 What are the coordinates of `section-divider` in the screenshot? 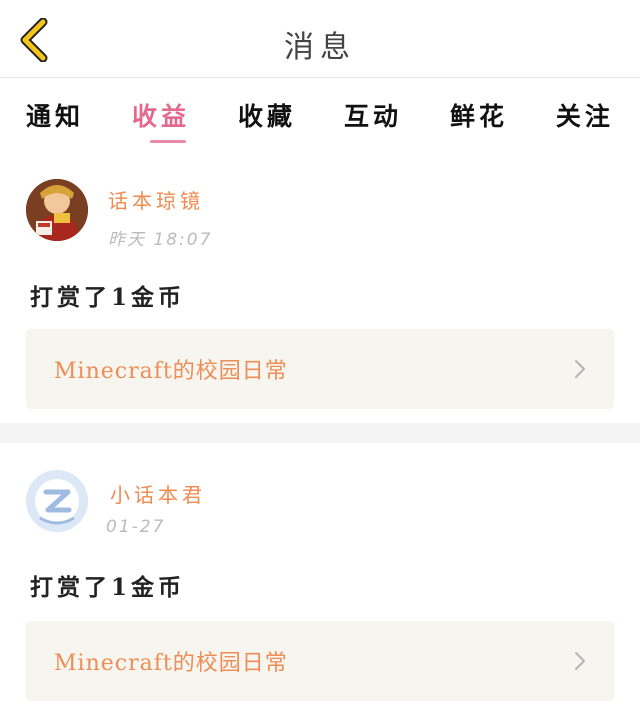 It's located at (320, 433).